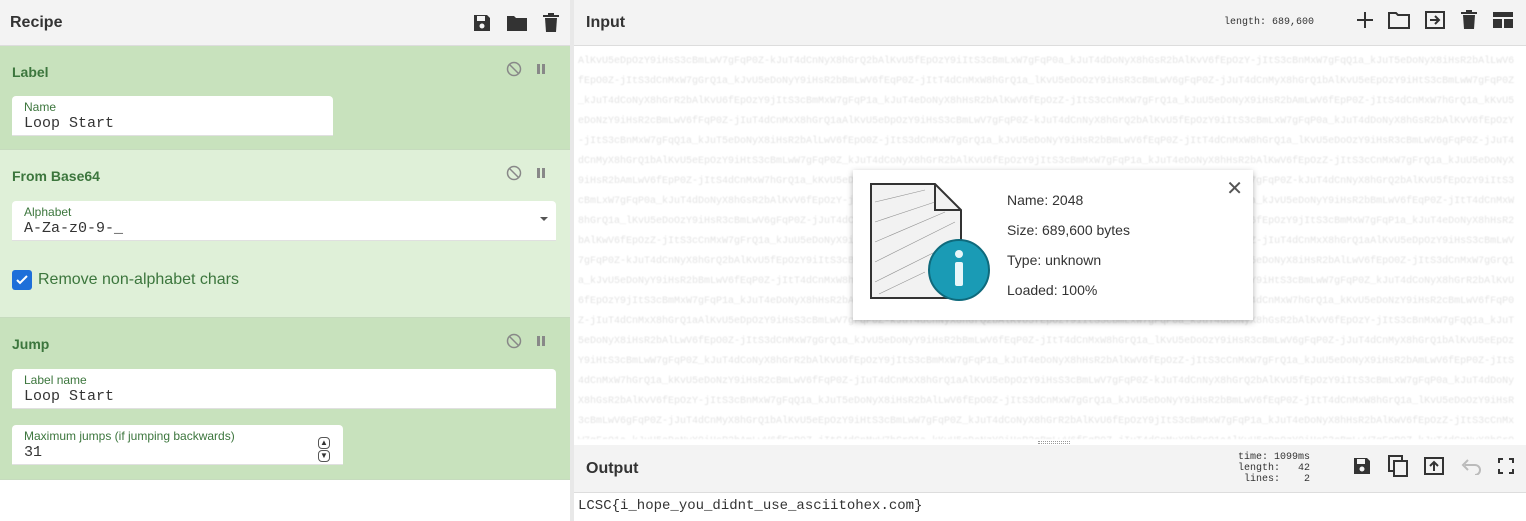 The image size is (1526, 521). What do you see at coordinates (1469, 22) in the screenshot?
I see `clear-input-icon` at bounding box center [1469, 22].